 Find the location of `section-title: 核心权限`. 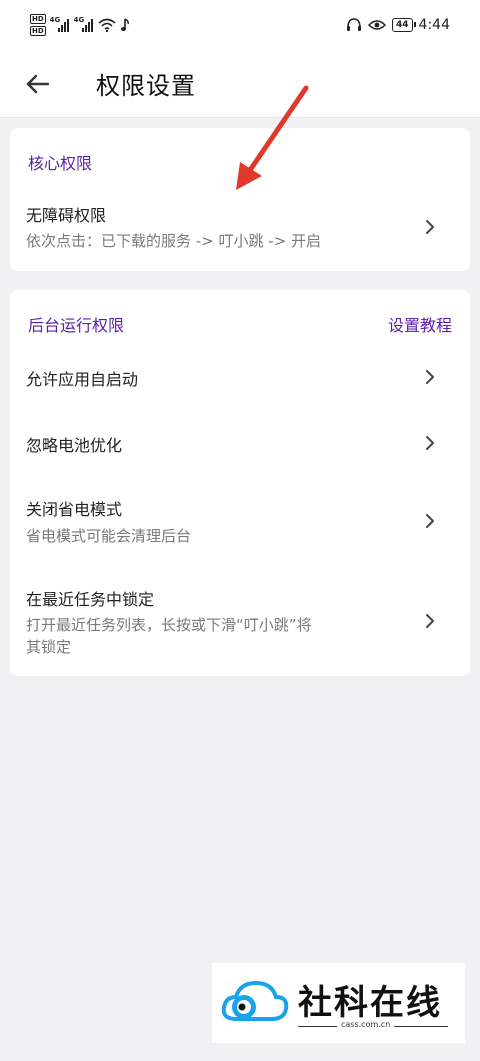

section-title: 核心权限 is located at coordinates (60, 163).